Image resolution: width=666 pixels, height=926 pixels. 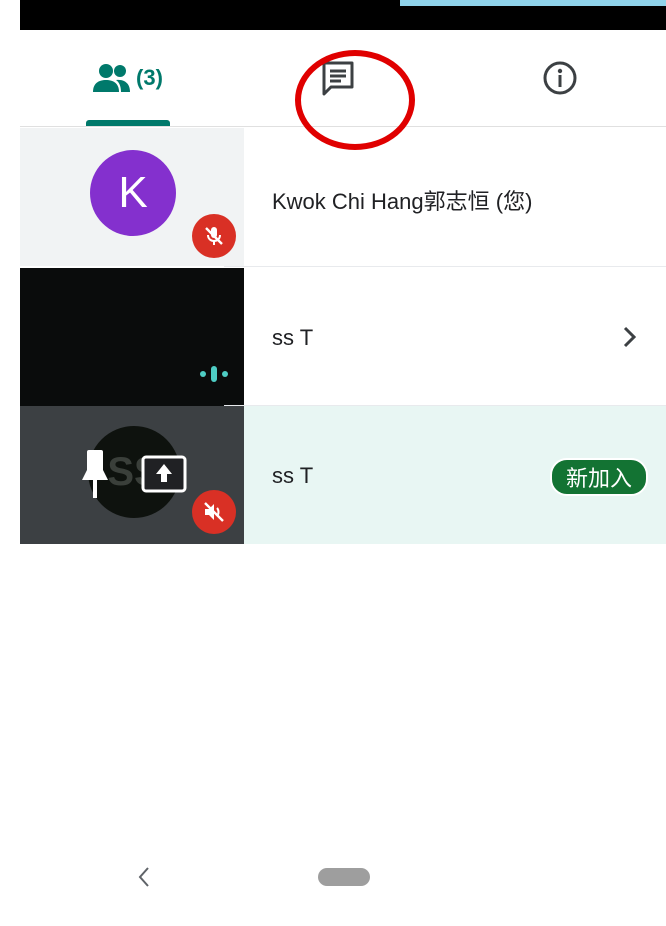 I want to click on people-count: (3), so click(x=149, y=77).